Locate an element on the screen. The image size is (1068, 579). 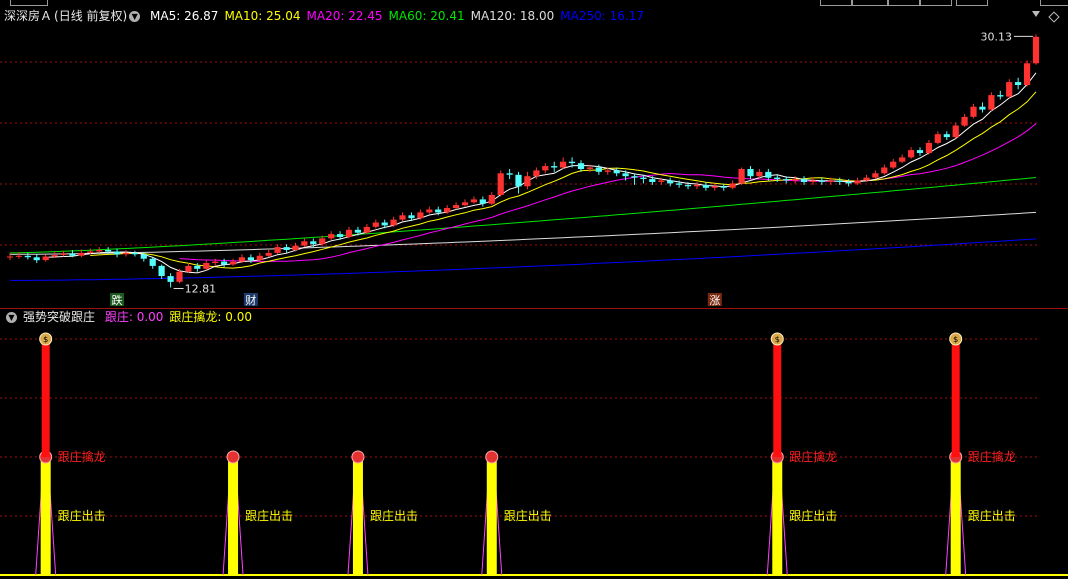
event-marker-label: 财 is located at coordinates (250, 300).